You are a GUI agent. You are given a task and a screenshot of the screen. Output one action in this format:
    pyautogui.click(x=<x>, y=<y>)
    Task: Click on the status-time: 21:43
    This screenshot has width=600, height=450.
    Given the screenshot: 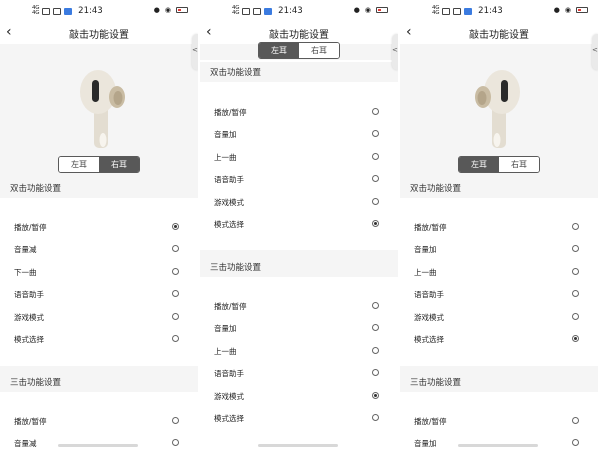 What is the action you would take?
    pyautogui.click(x=90, y=11)
    